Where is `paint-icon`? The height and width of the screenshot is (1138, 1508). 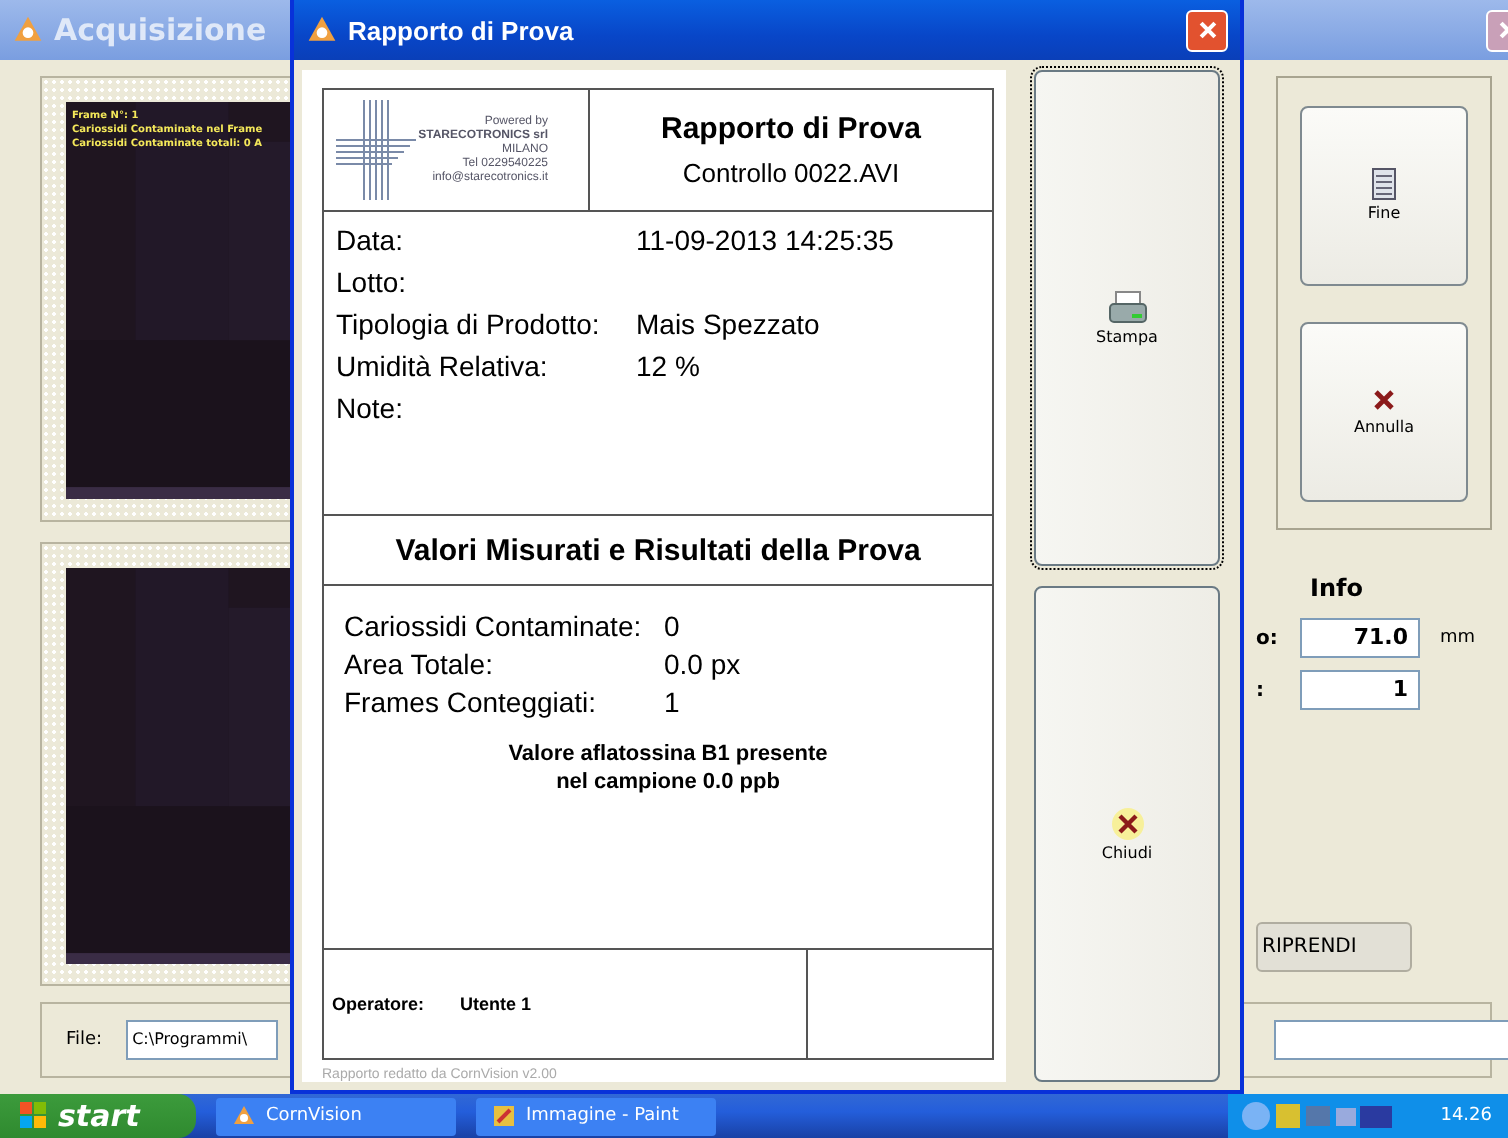
paint-icon is located at coordinates (504, 1116).